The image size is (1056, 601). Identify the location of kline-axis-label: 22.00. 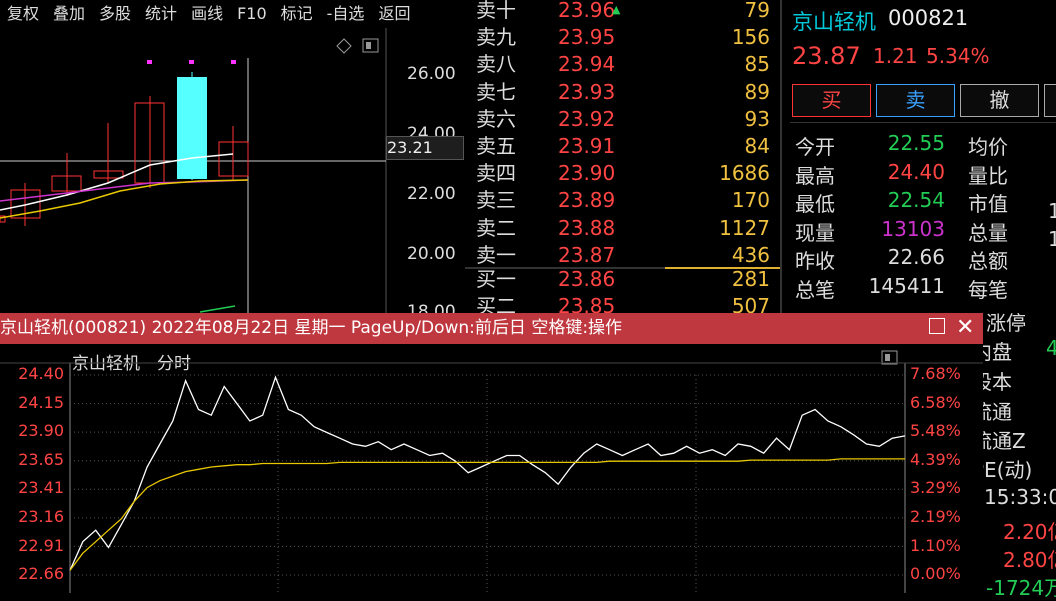
(431, 194).